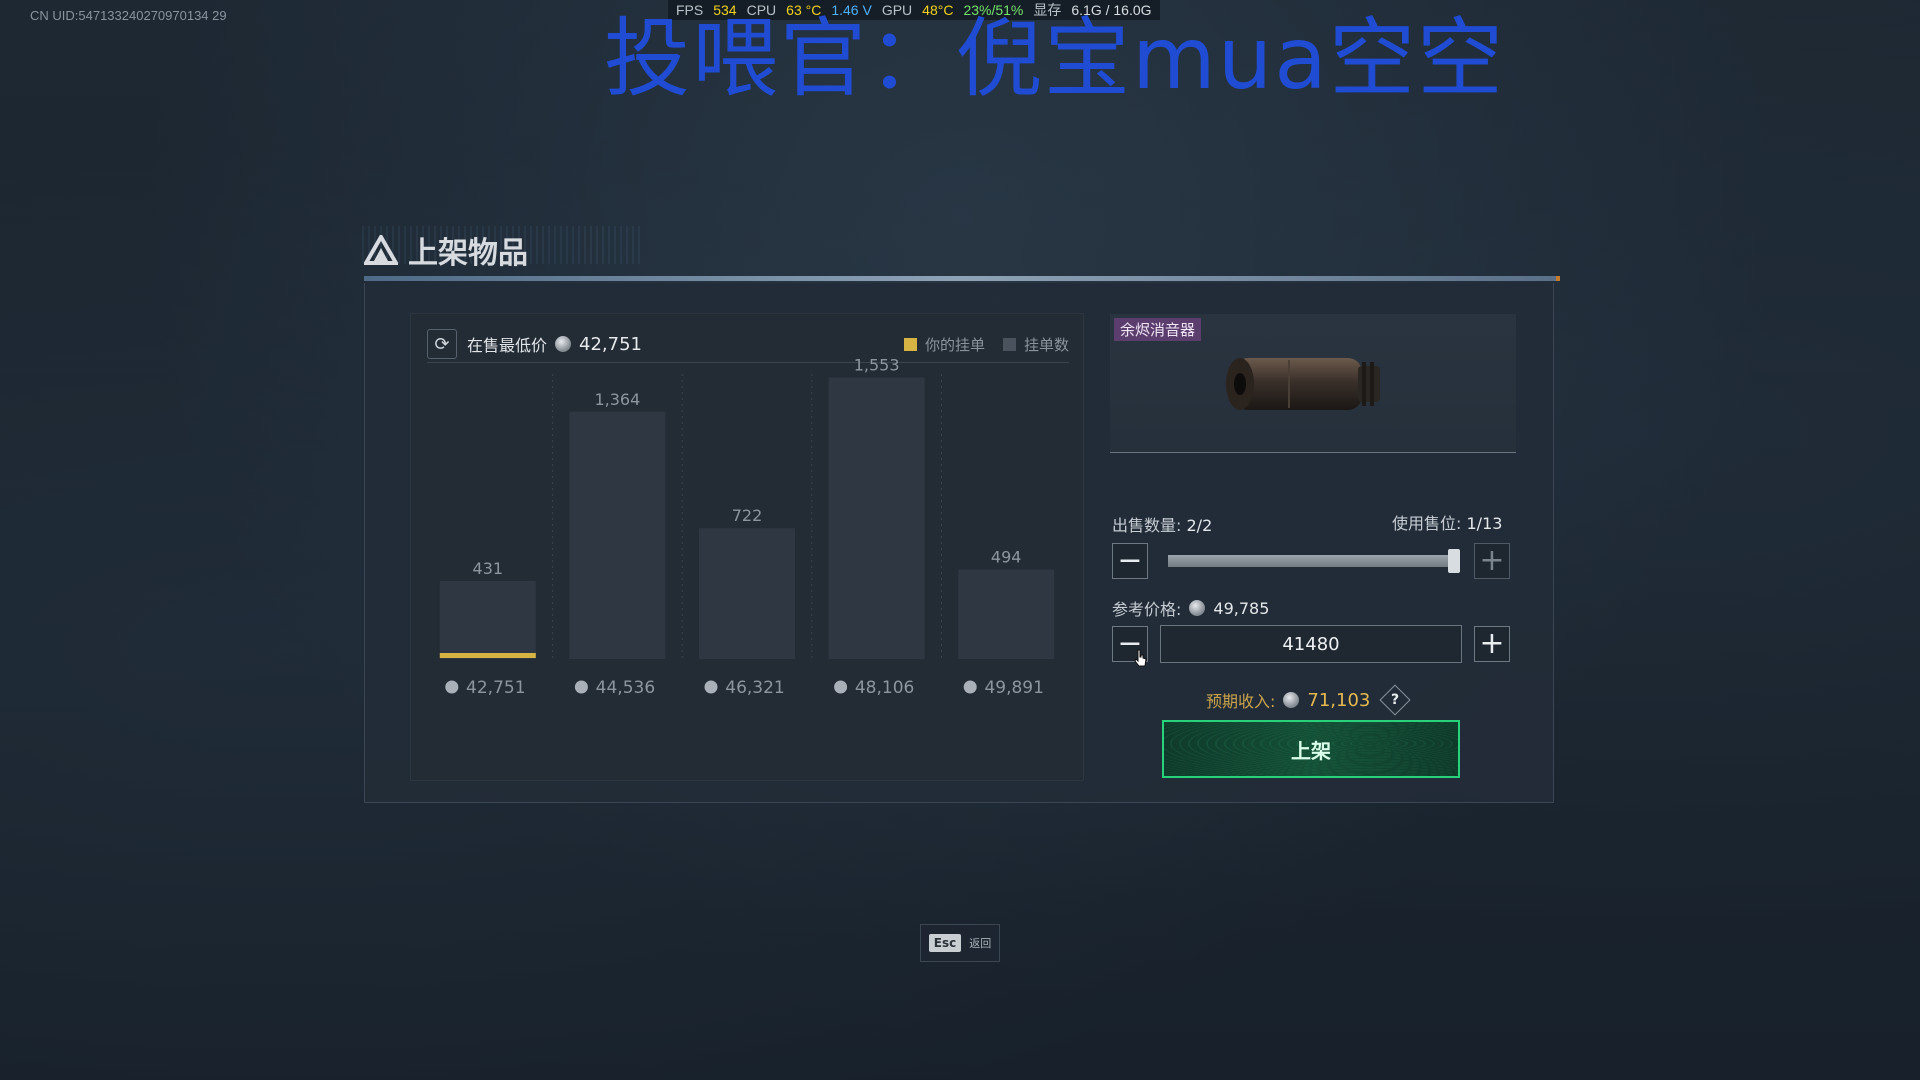 The image size is (1920, 1080). Describe the element at coordinates (747, 515) in the screenshot. I see `chart-value-label: 722` at that location.